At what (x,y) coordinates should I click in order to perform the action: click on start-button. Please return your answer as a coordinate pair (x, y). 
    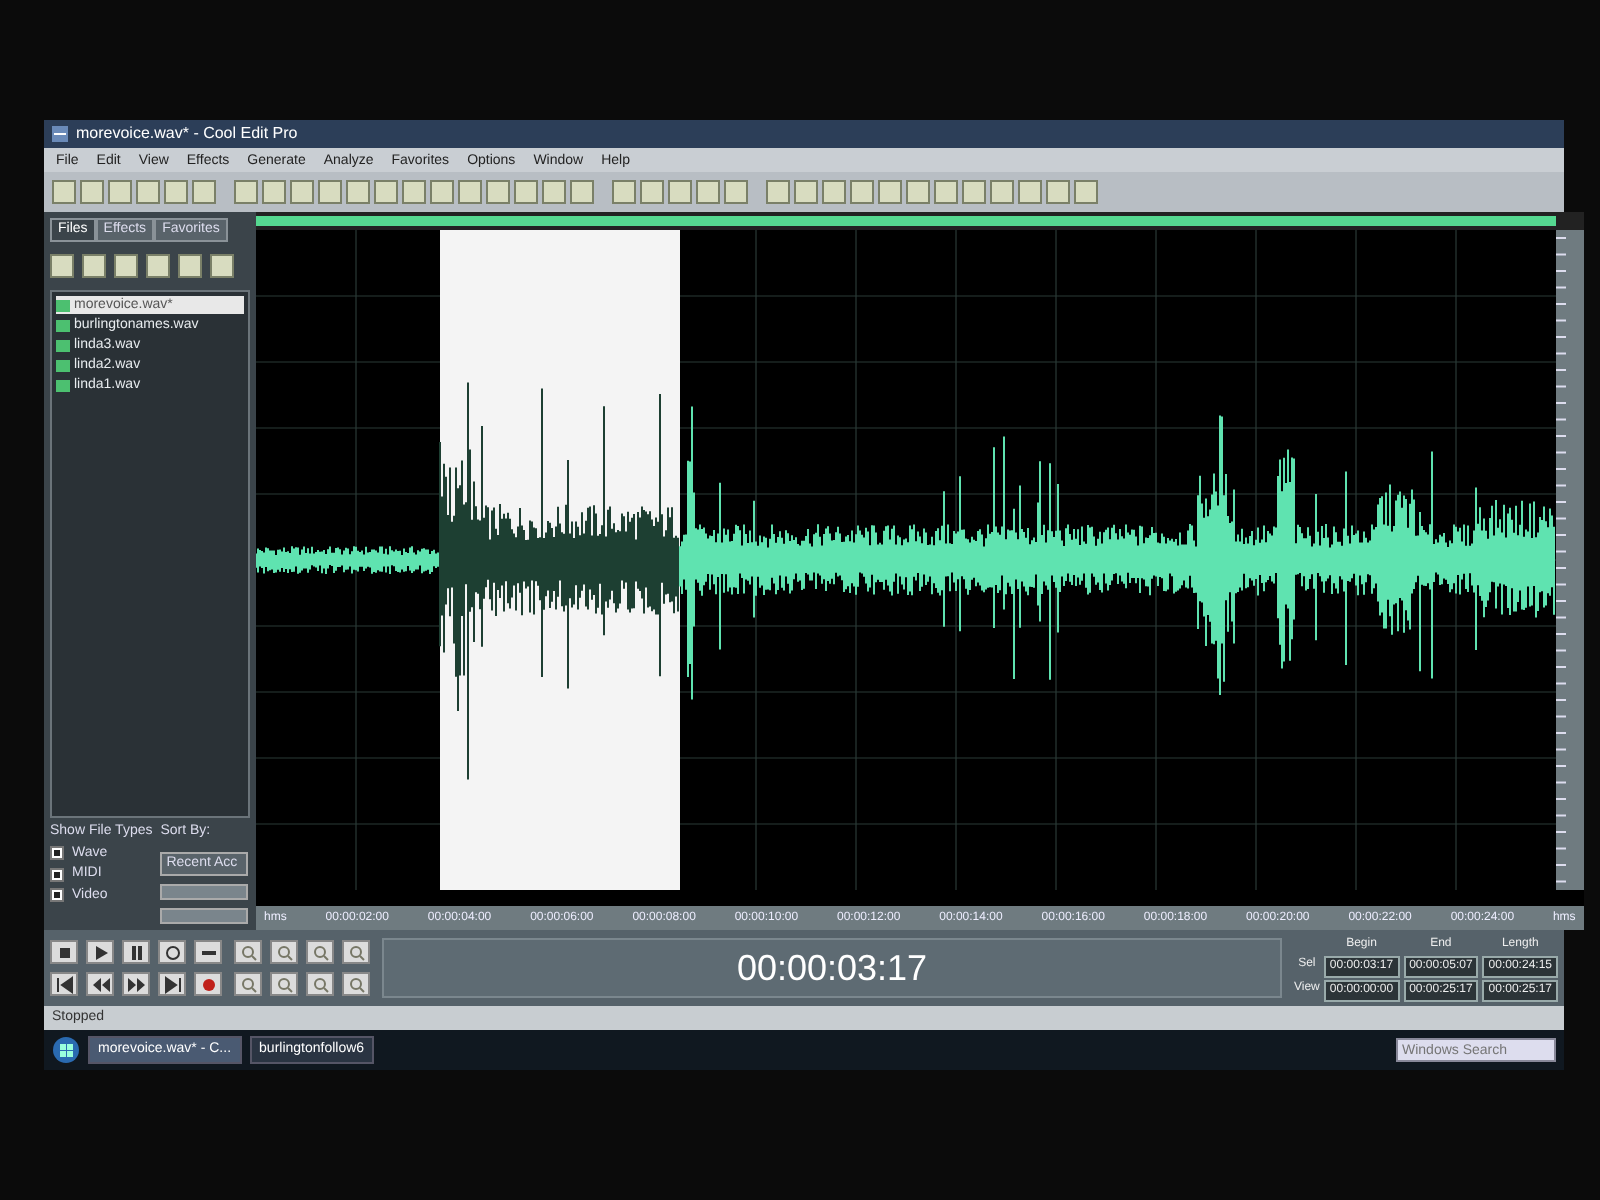
    Looking at the image, I should click on (66, 1050).